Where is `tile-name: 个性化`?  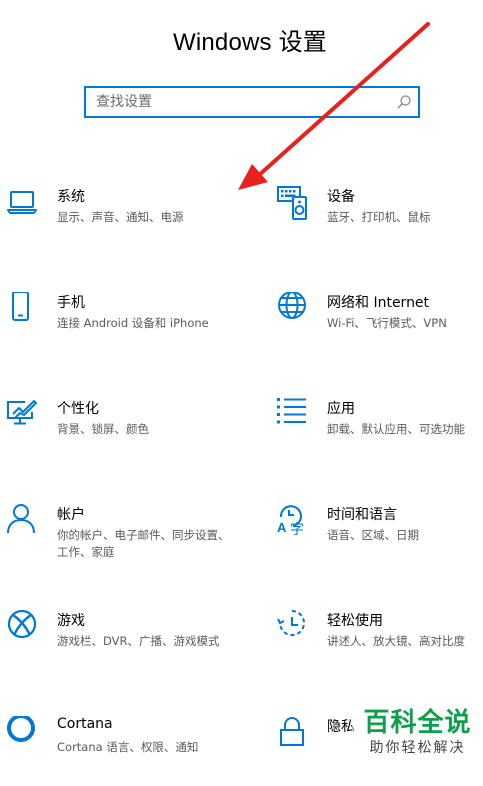
tile-name: 个性化 is located at coordinates (78, 409).